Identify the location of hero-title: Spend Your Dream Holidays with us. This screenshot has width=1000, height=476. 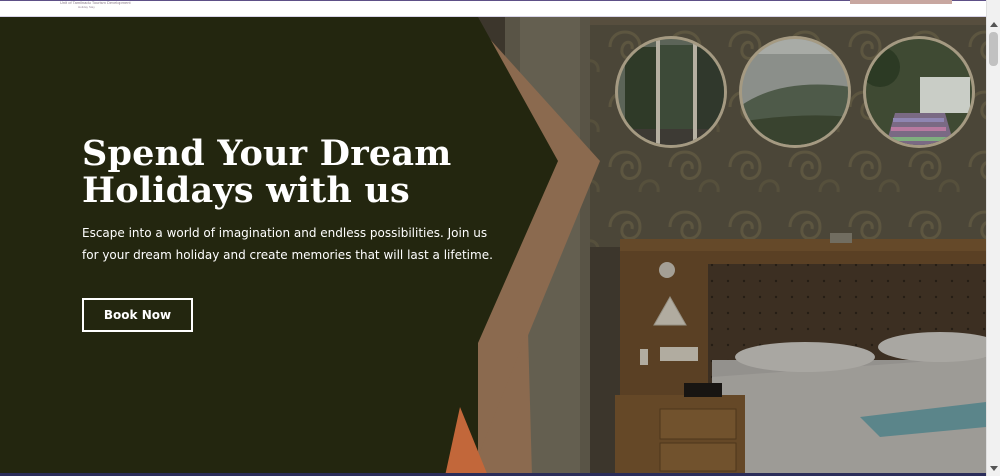
(272, 172).